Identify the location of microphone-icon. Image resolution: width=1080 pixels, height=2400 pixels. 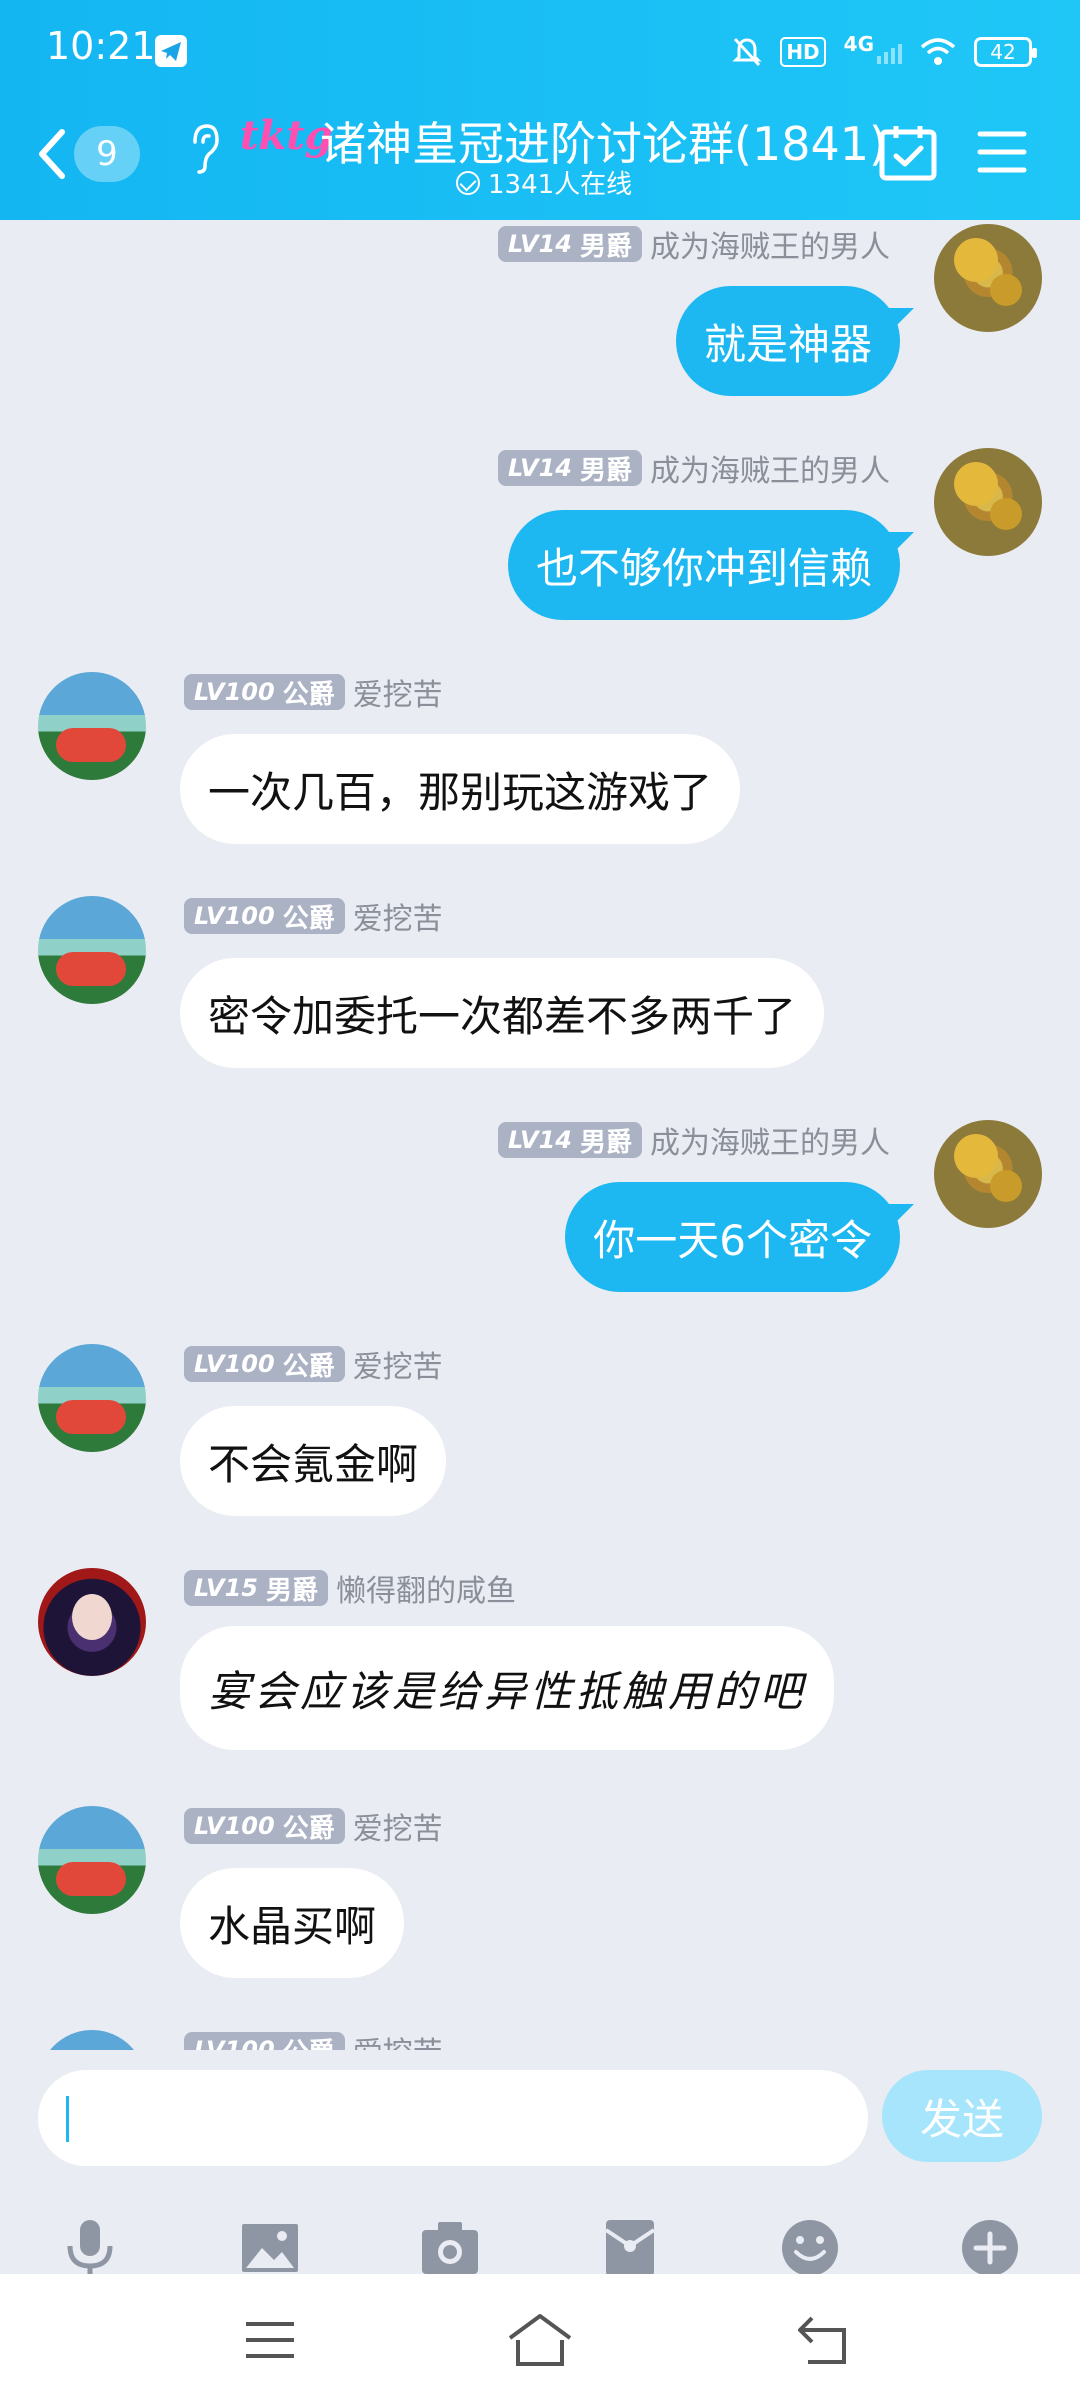
(90, 2248).